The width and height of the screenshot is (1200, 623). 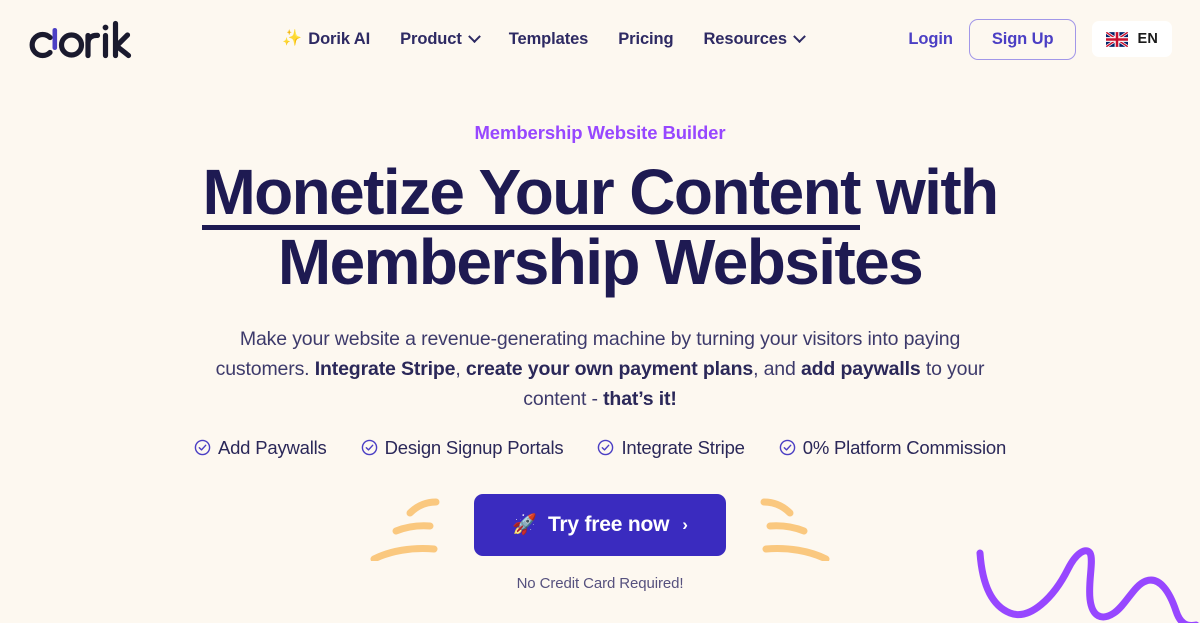 What do you see at coordinates (777, 368) in the screenshot?
I see `subtitle-part3: , and` at bounding box center [777, 368].